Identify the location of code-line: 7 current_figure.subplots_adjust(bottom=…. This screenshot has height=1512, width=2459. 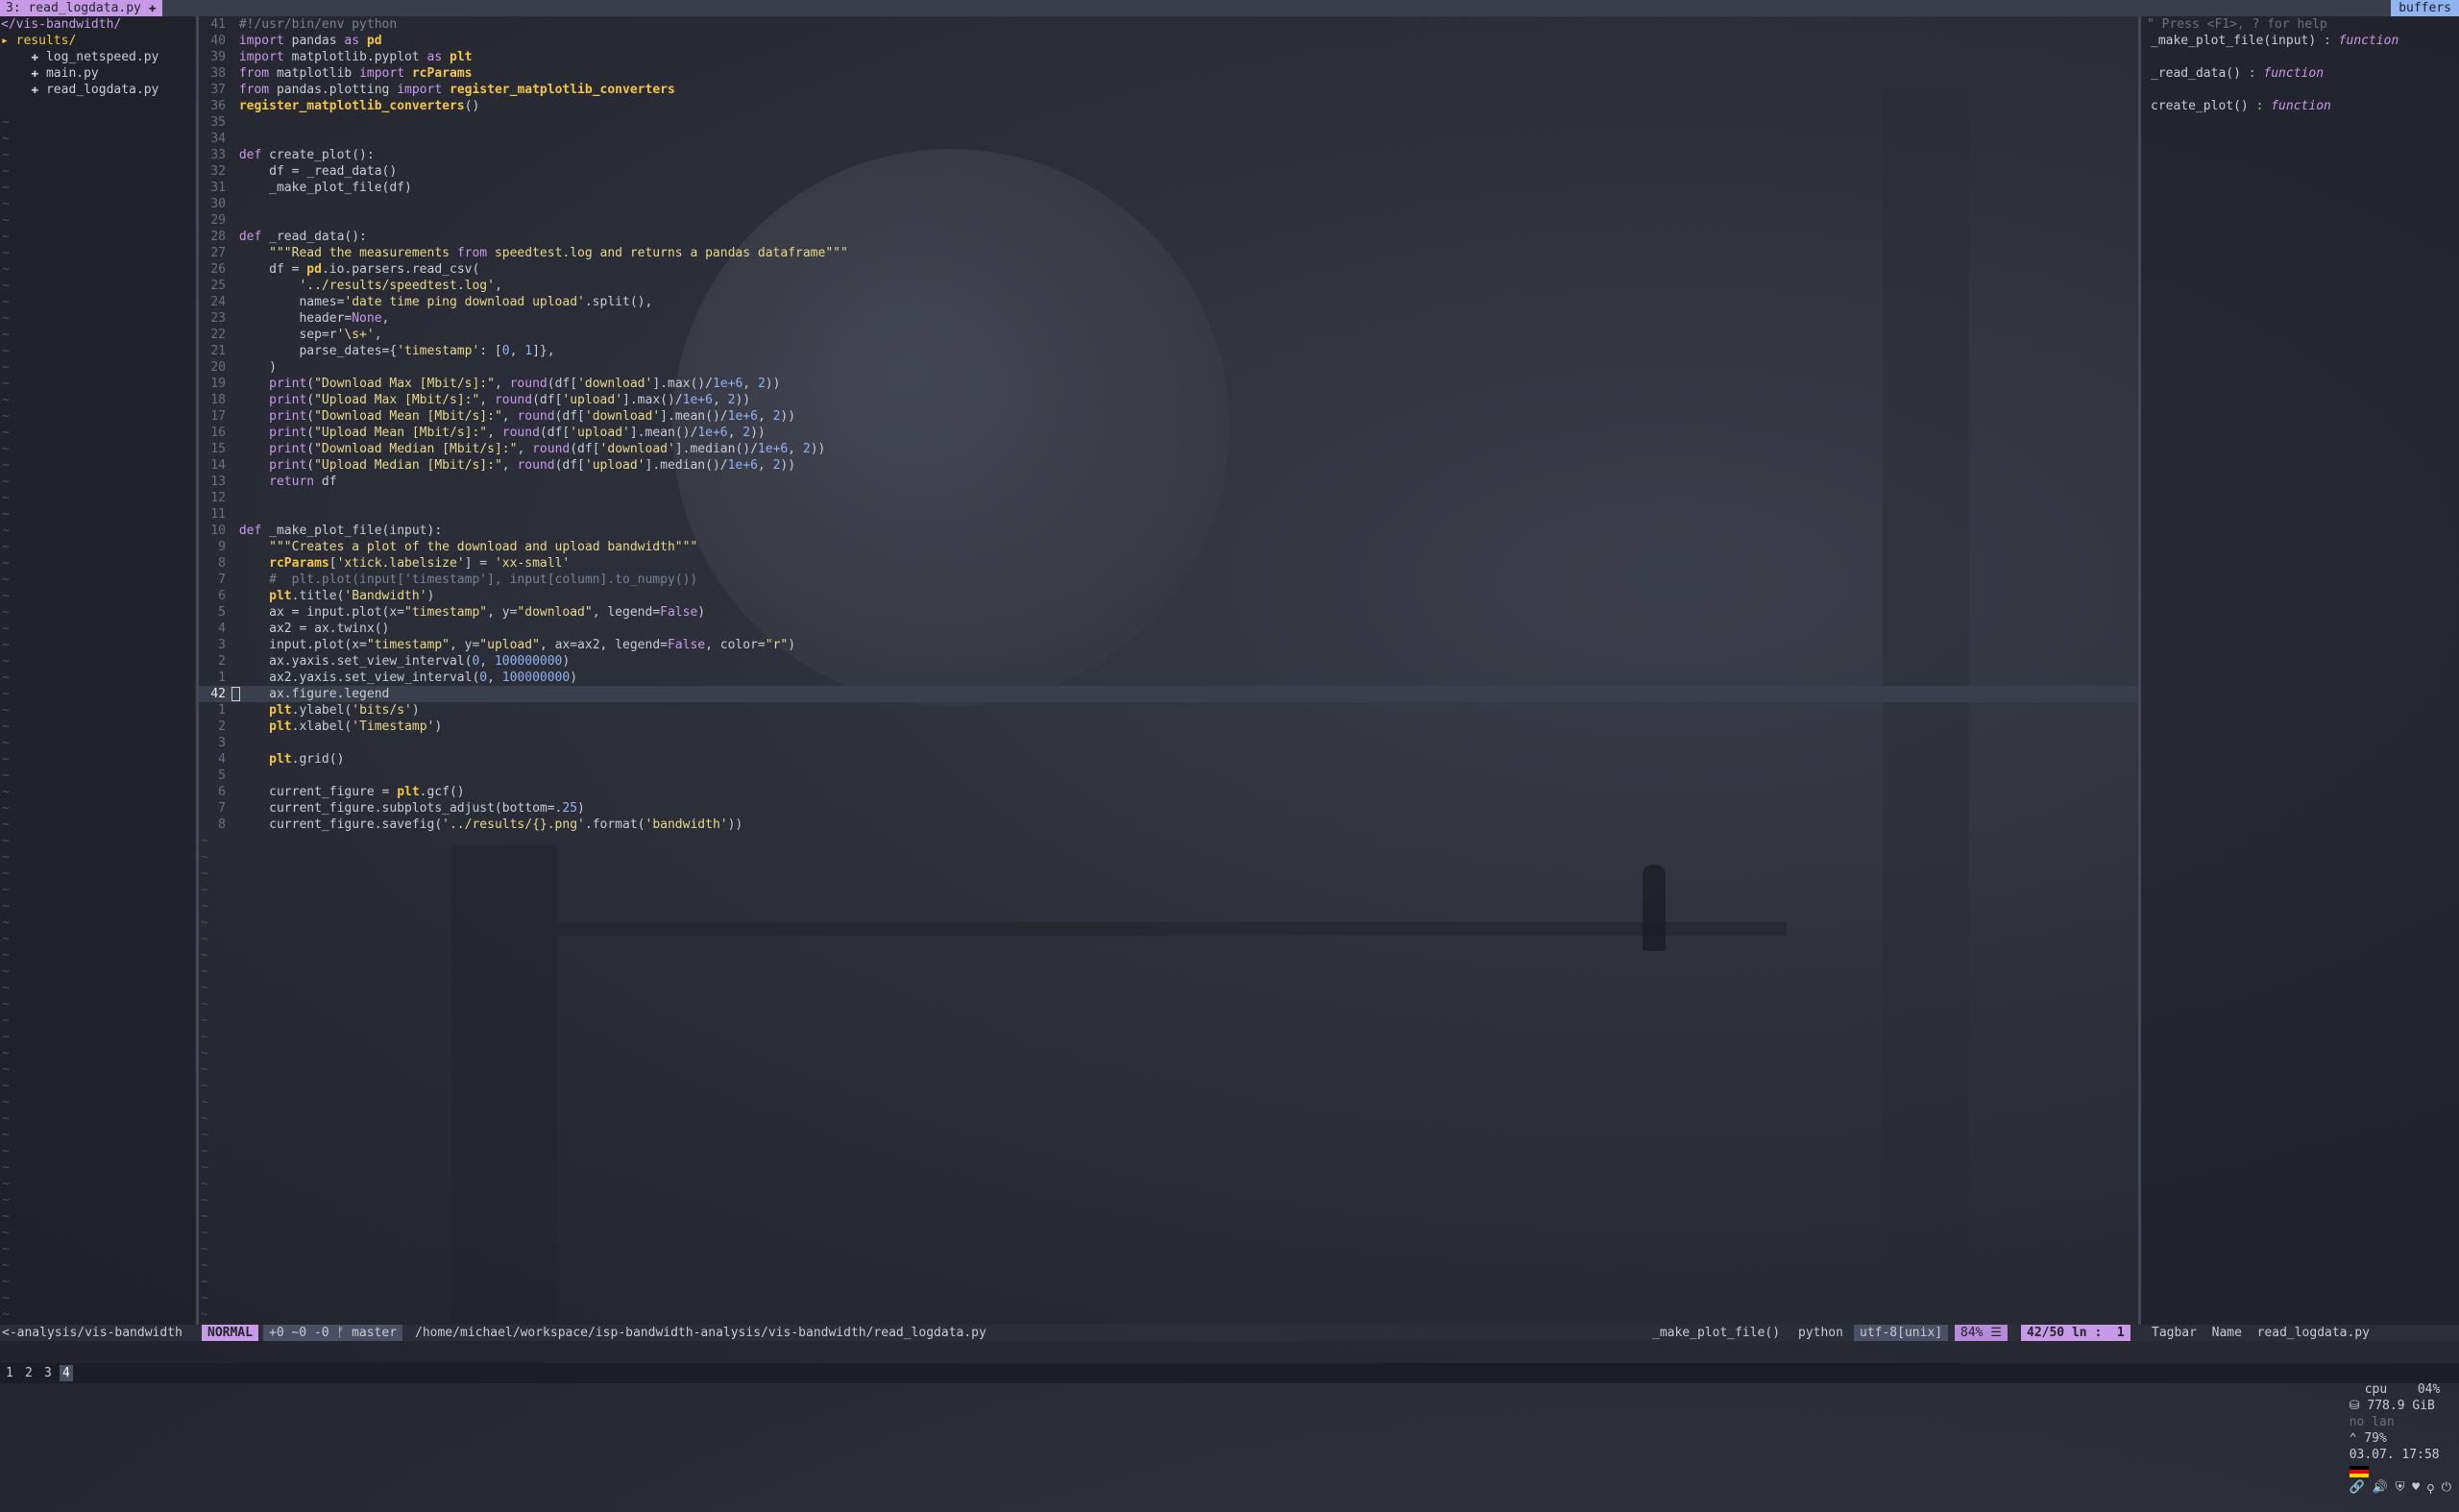
(1168, 808).